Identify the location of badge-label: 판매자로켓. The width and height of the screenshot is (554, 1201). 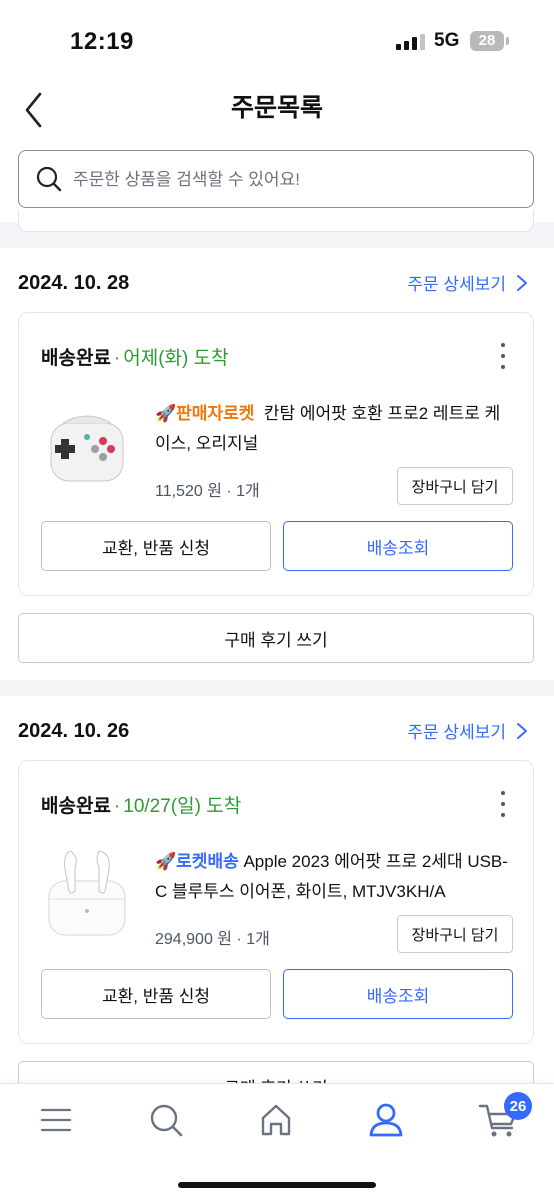
(215, 413).